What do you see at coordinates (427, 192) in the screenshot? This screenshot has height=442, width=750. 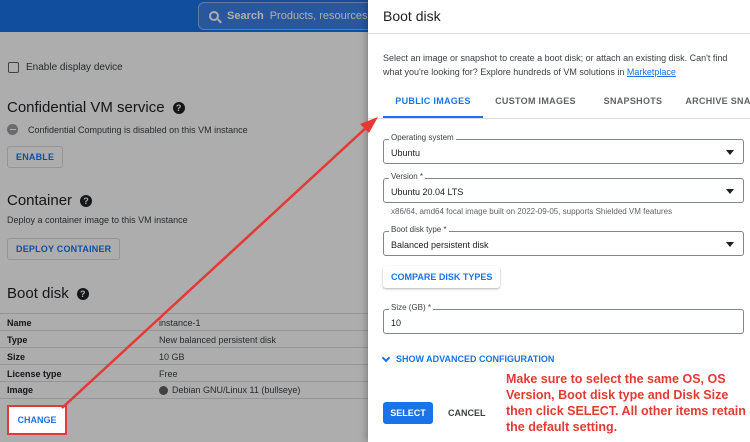 I see `field-value: Ubuntu 20.04 LTS` at bounding box center [427, 192].